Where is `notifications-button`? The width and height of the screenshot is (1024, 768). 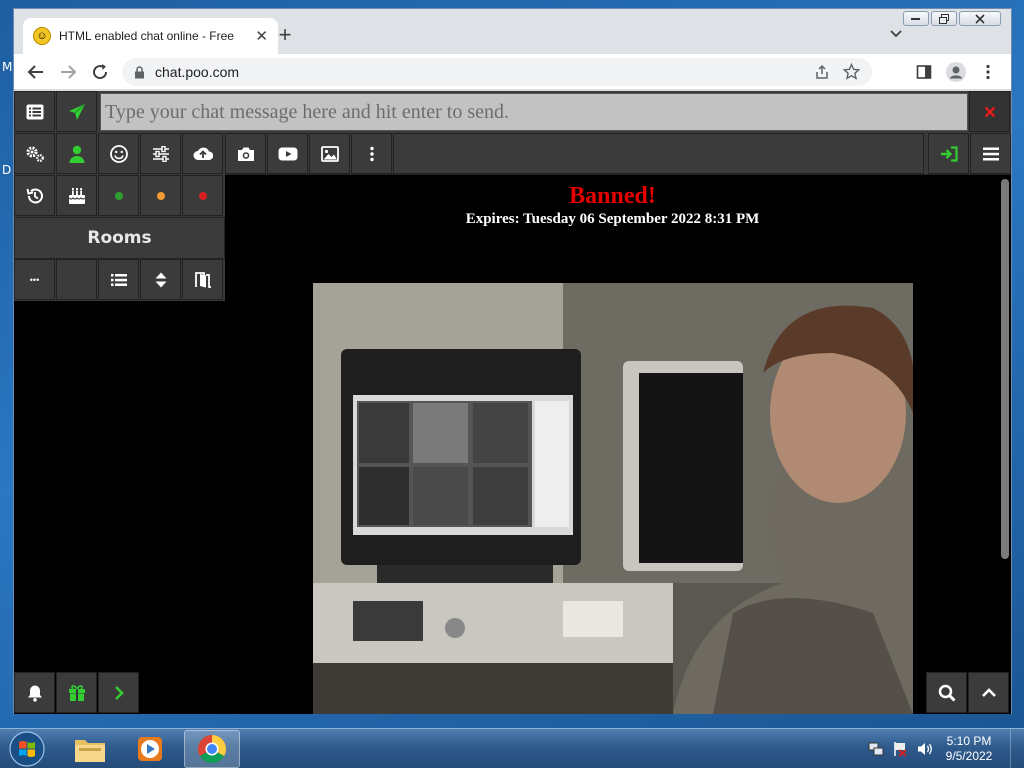 notifications-button is located at coordinates (34, 692).